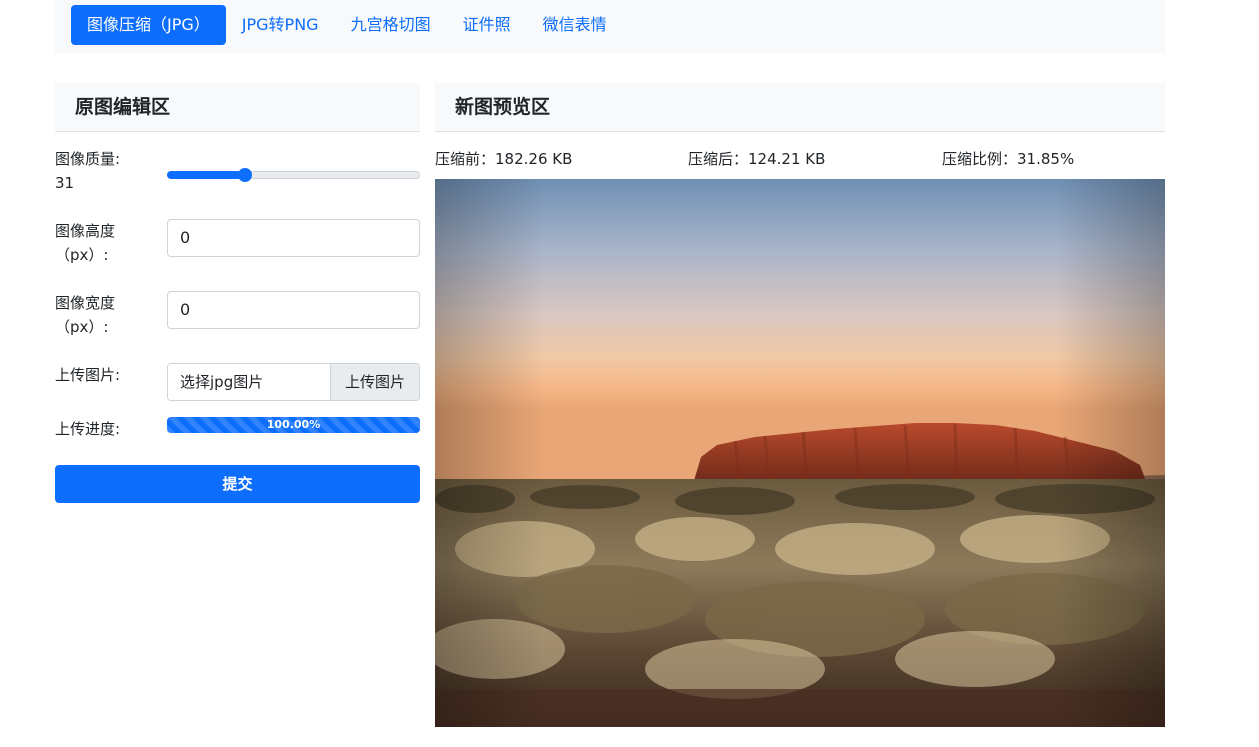 The width and height of the screenshot is (1259, 747). Describe the element at coordinates (249, 382) in the screenshot. I see `file-select-input: 选择jpg图片` at that location.